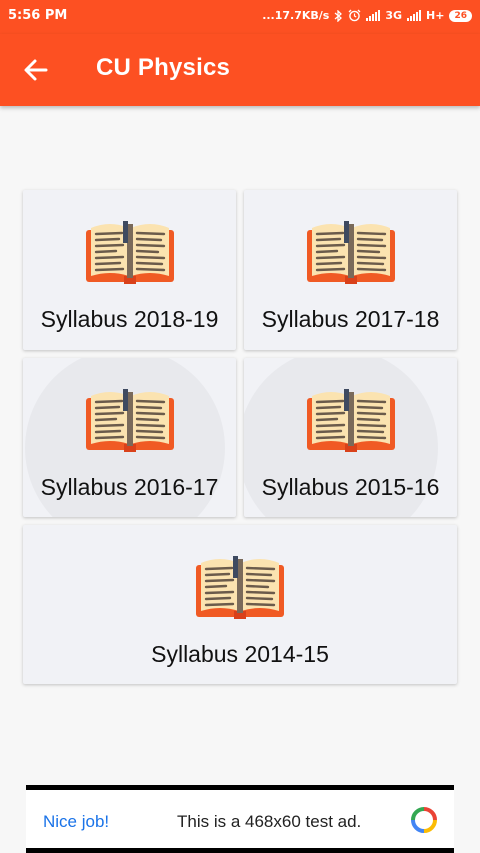 The width and height of the screenshot is (480, 853). I want to click on ad-logo-icon, so click(424, 820).